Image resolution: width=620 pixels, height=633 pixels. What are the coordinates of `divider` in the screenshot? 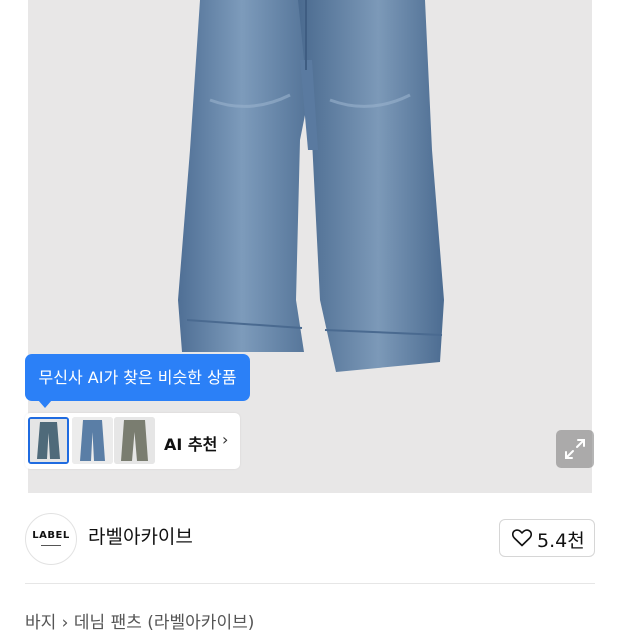 It's located at (310, 583).